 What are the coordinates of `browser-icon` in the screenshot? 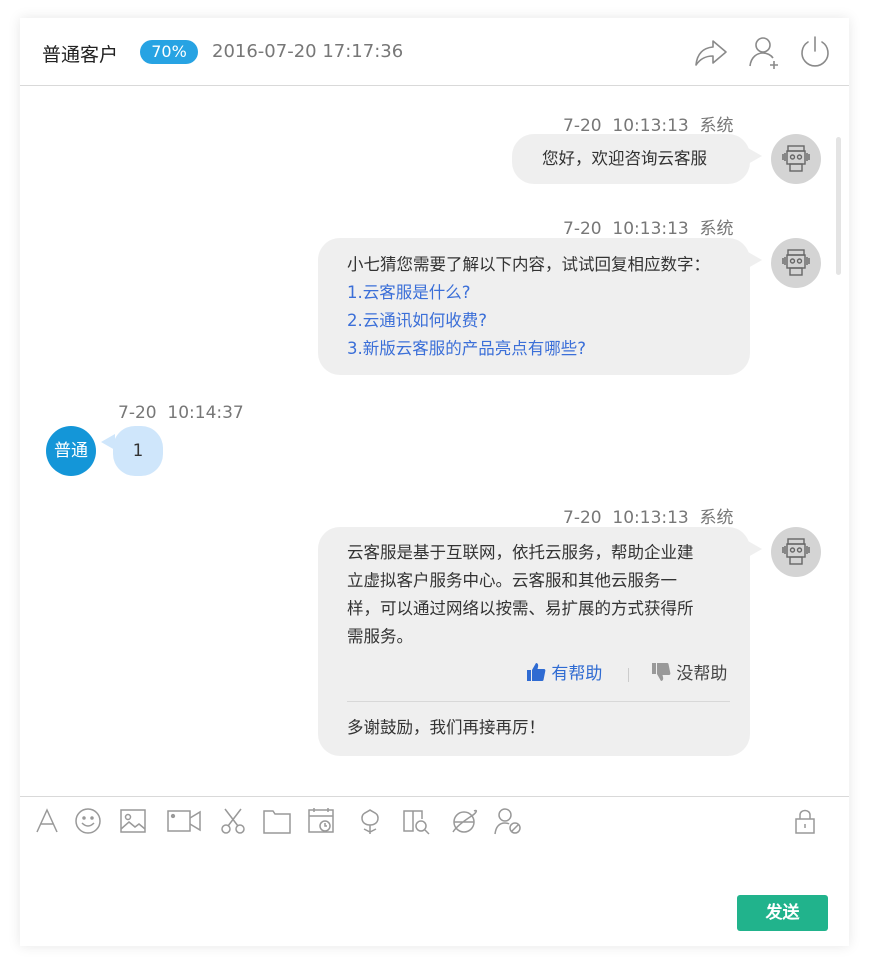 It's located at (464, 821).